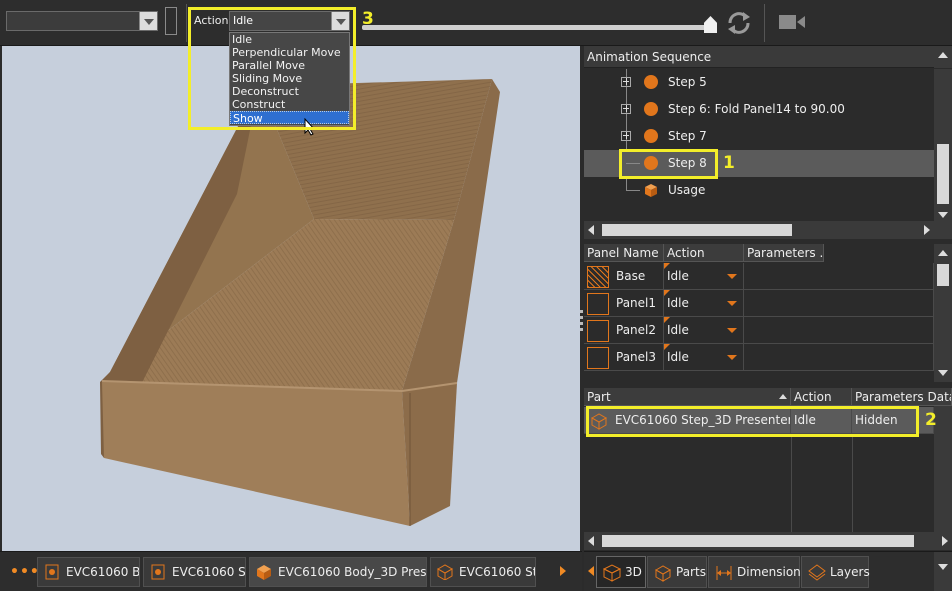 Image resolution: width=952 pixels, height=591 pixels. I want to click on tab-layers: Layers, so click(835, 572).